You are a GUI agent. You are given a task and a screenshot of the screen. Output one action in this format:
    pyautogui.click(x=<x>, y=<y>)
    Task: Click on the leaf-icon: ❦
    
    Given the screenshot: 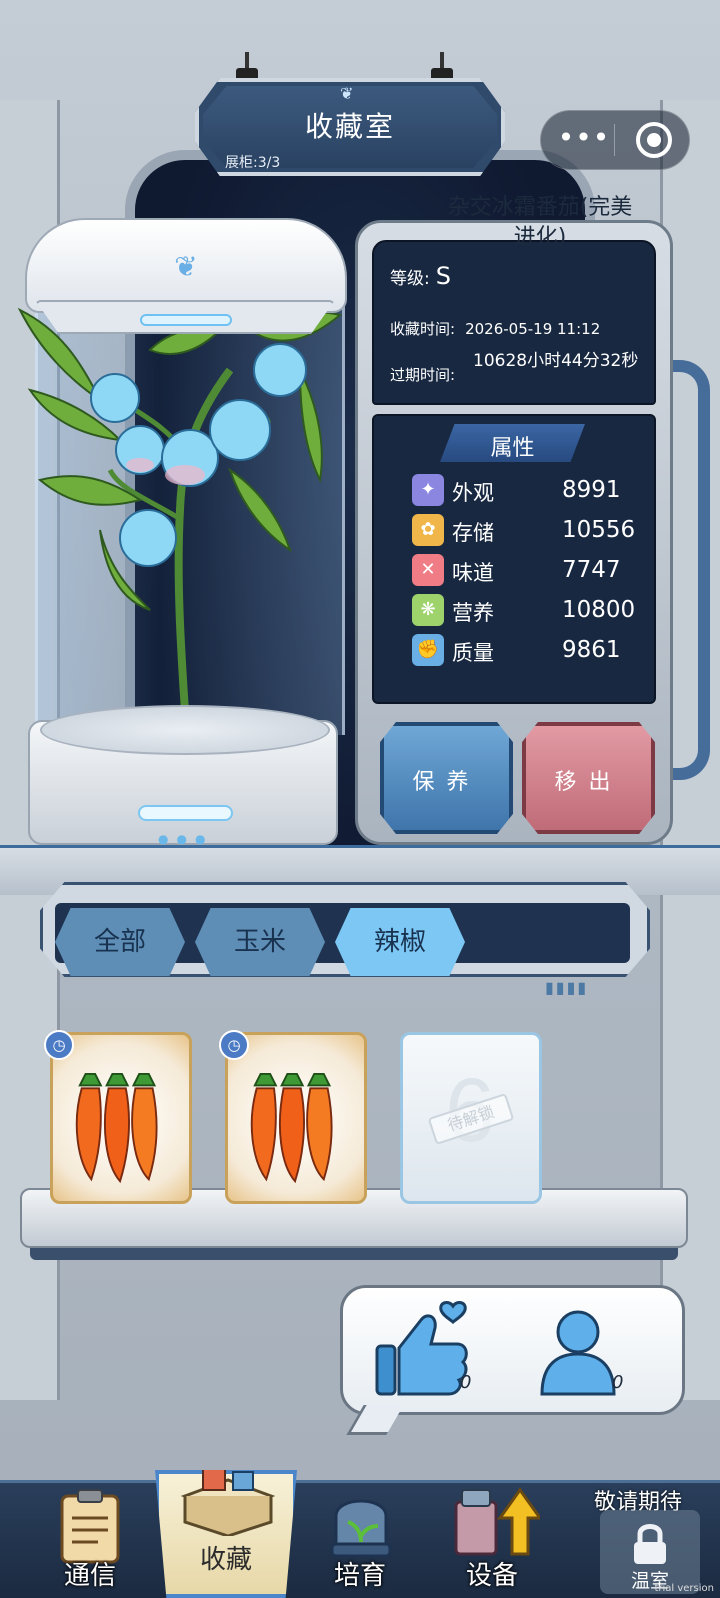 What is the action you would take?
    pyautogui.click(x=347, y=93)
    